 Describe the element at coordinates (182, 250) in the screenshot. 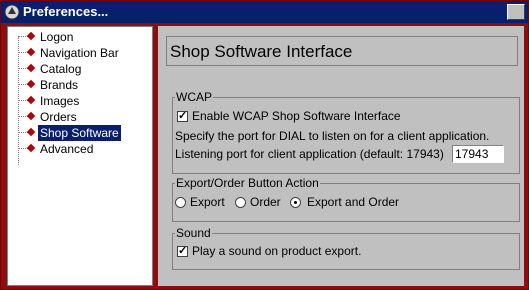

I see `play-sound-checkbox` at that location.